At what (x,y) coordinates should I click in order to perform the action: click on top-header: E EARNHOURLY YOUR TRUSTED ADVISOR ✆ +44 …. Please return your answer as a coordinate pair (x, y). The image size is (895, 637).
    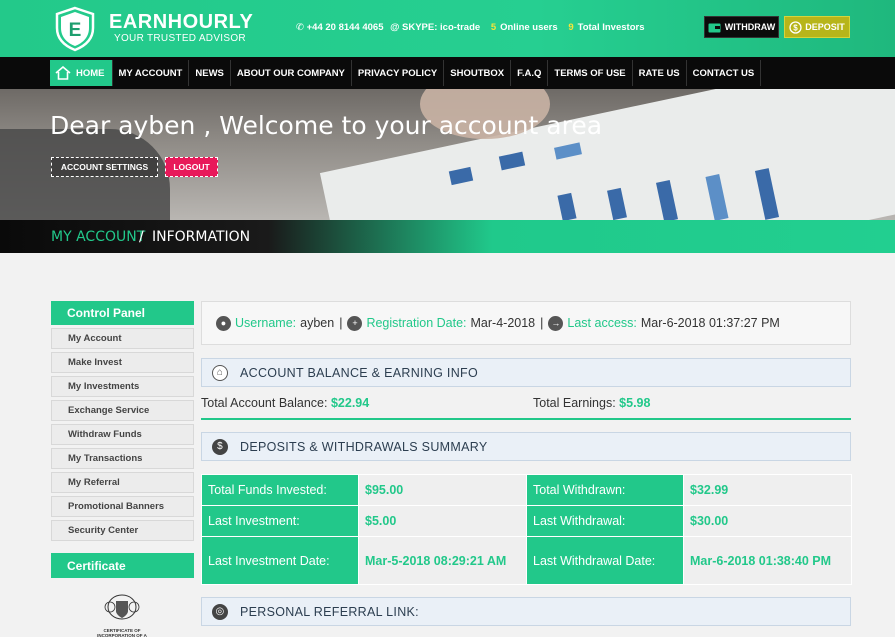
    Looking at the image, I should click on (447, 28).